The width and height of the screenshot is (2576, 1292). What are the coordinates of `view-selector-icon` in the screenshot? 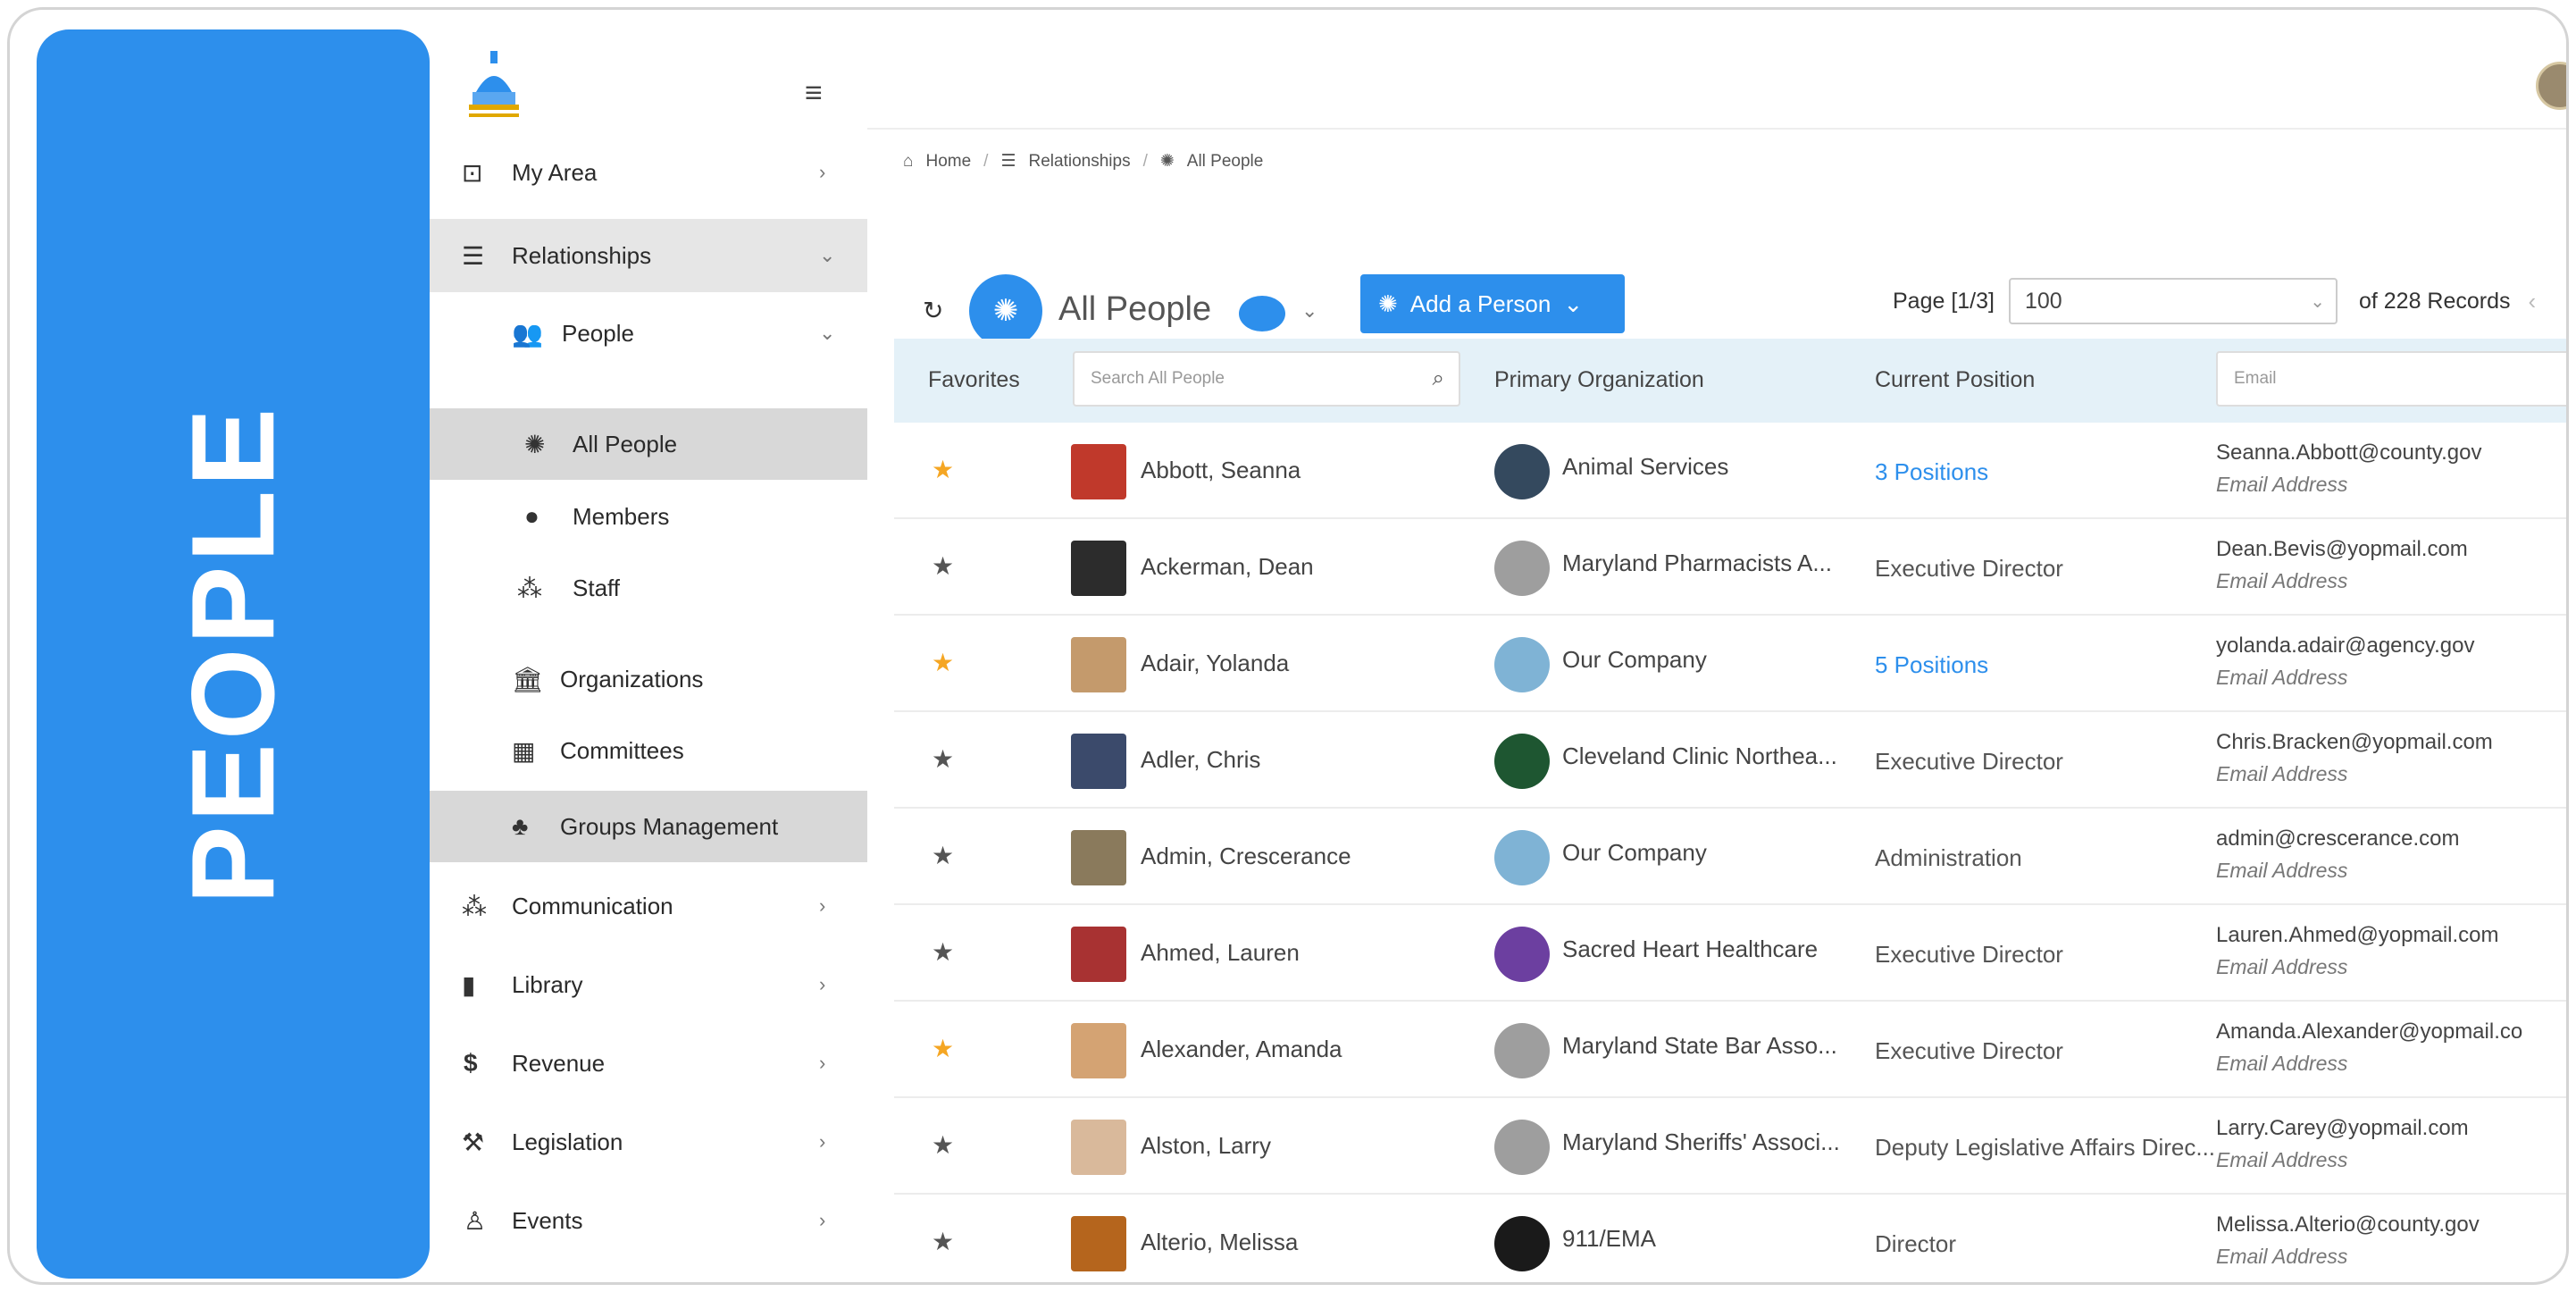 It's located at (1262, 313).